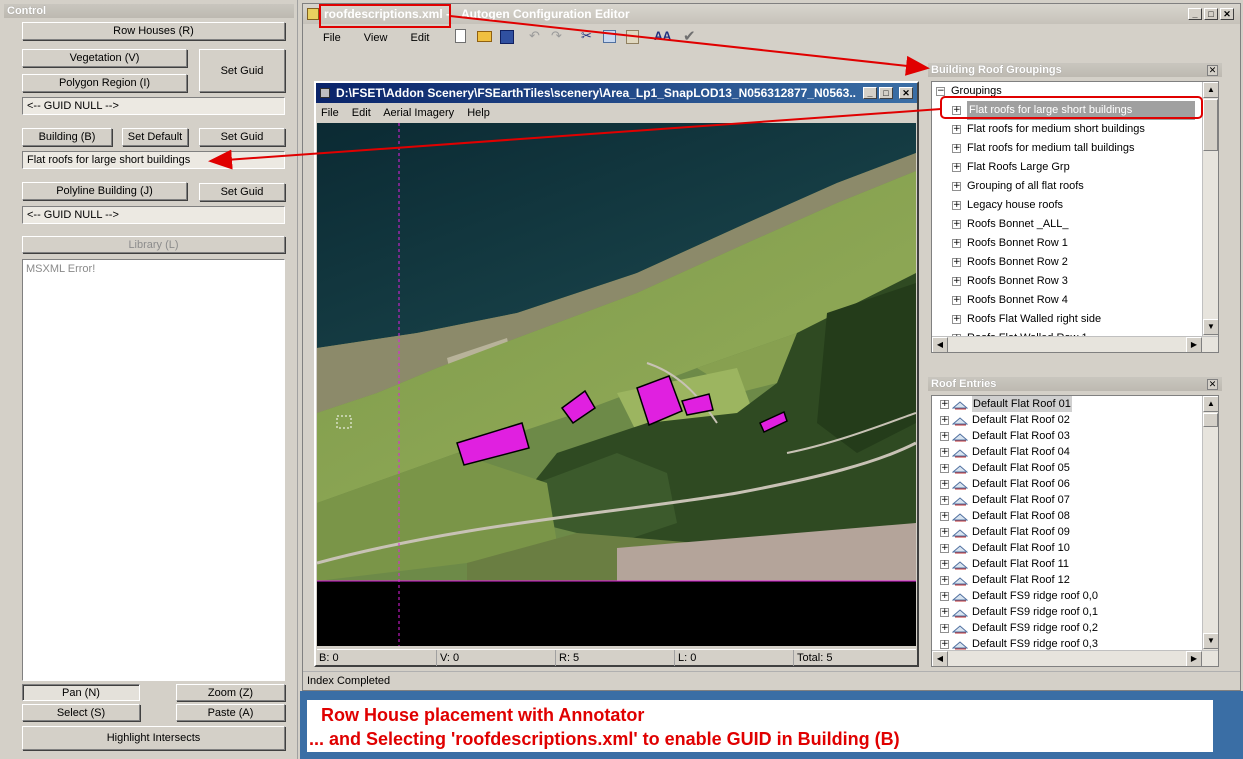 Image resolution: width=1243 pixels, height=759 pixels. I want to click on grouping-item: + Roofs Bonnet Row 3, so click(1010, 281).